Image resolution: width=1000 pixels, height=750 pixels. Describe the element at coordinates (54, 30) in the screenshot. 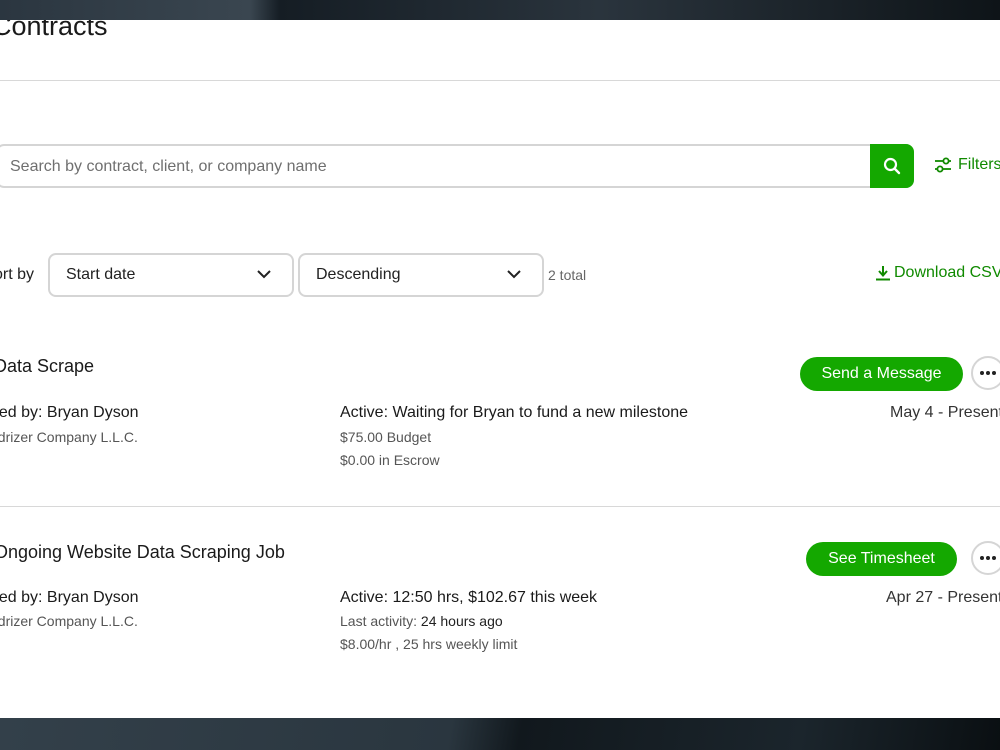

I see `page-title: Contracts` at that location.